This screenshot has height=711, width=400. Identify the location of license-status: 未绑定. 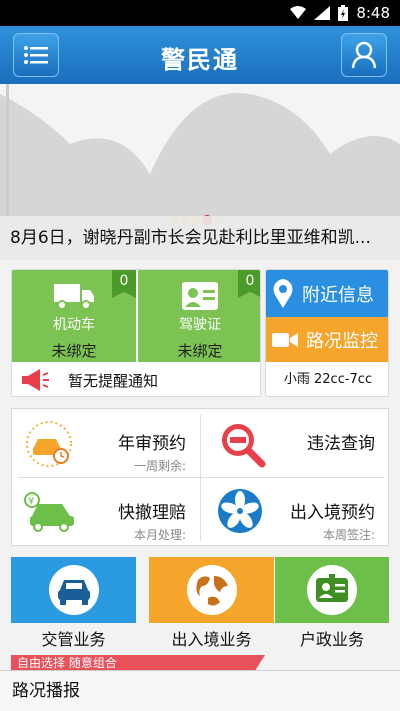
(200, 351).